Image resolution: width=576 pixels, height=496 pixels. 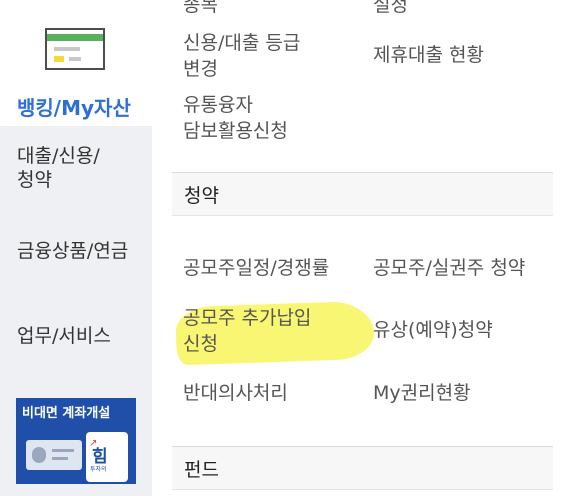 I want to click on sidebar-item-banking: 뱅킹/My자산, so click(x=76, y=63).